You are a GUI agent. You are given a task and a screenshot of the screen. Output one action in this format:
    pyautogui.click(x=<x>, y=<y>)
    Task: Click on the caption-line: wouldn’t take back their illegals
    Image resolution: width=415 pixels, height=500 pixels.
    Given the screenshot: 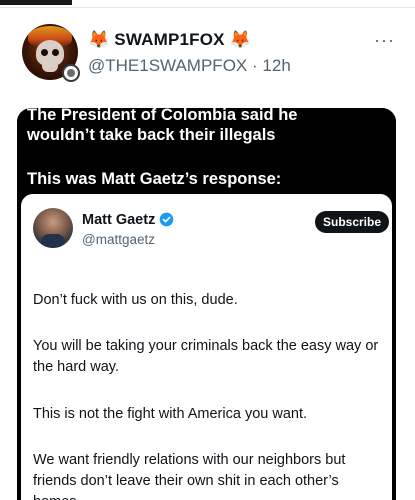 What is the action you would take?
    pyautogui.click(x=151, y=135)
    